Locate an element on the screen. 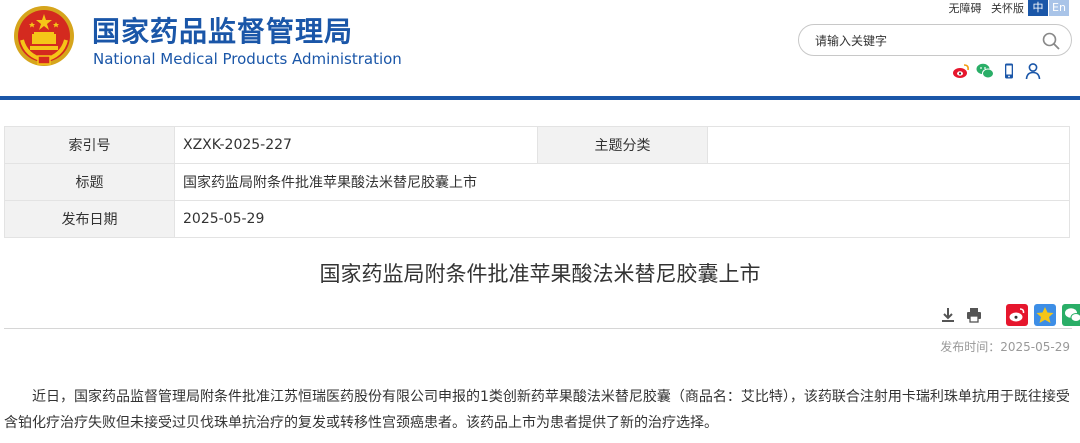 The height and width of the screenshot is (443, 1080). title-label: 标题 is located at coordinates (89, 182).